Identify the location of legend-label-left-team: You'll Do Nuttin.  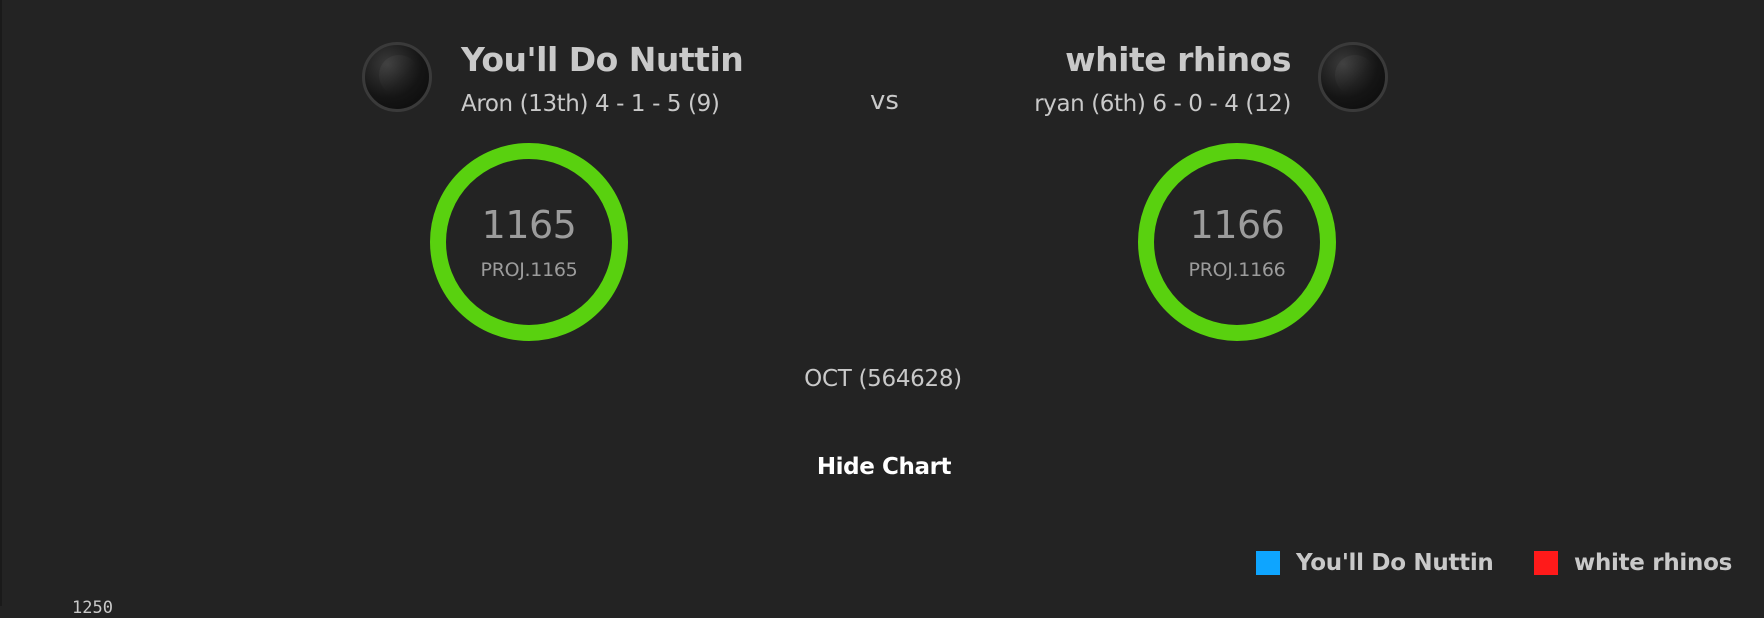
(1395, 563).